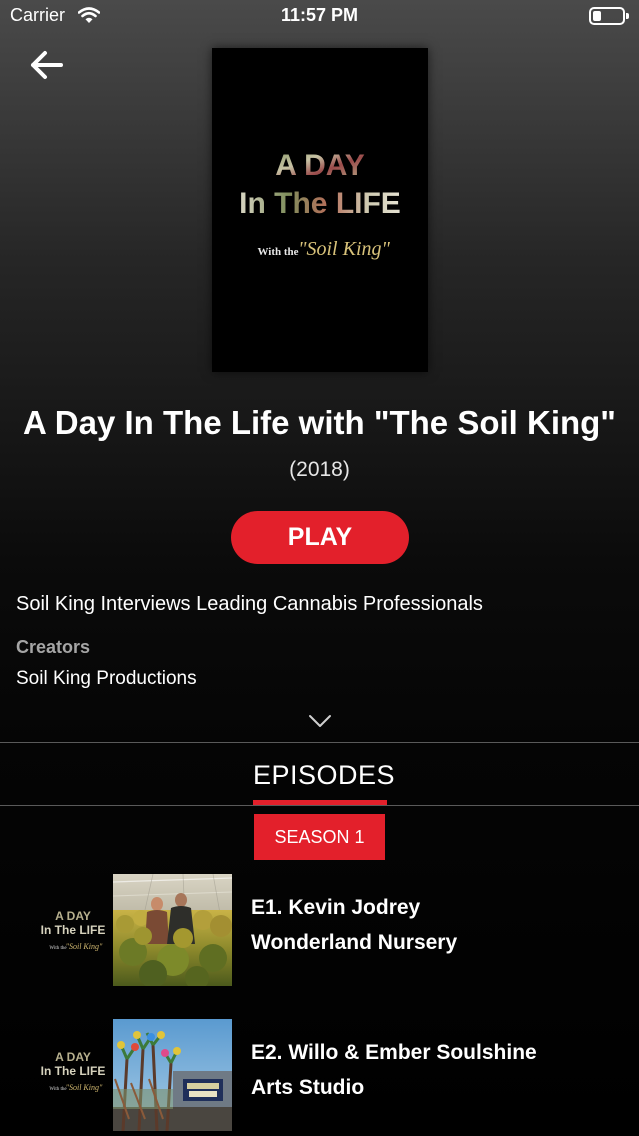 This screenshot has width=639, height=1136. I want to click on show-year: (2018), so click(319, 469).